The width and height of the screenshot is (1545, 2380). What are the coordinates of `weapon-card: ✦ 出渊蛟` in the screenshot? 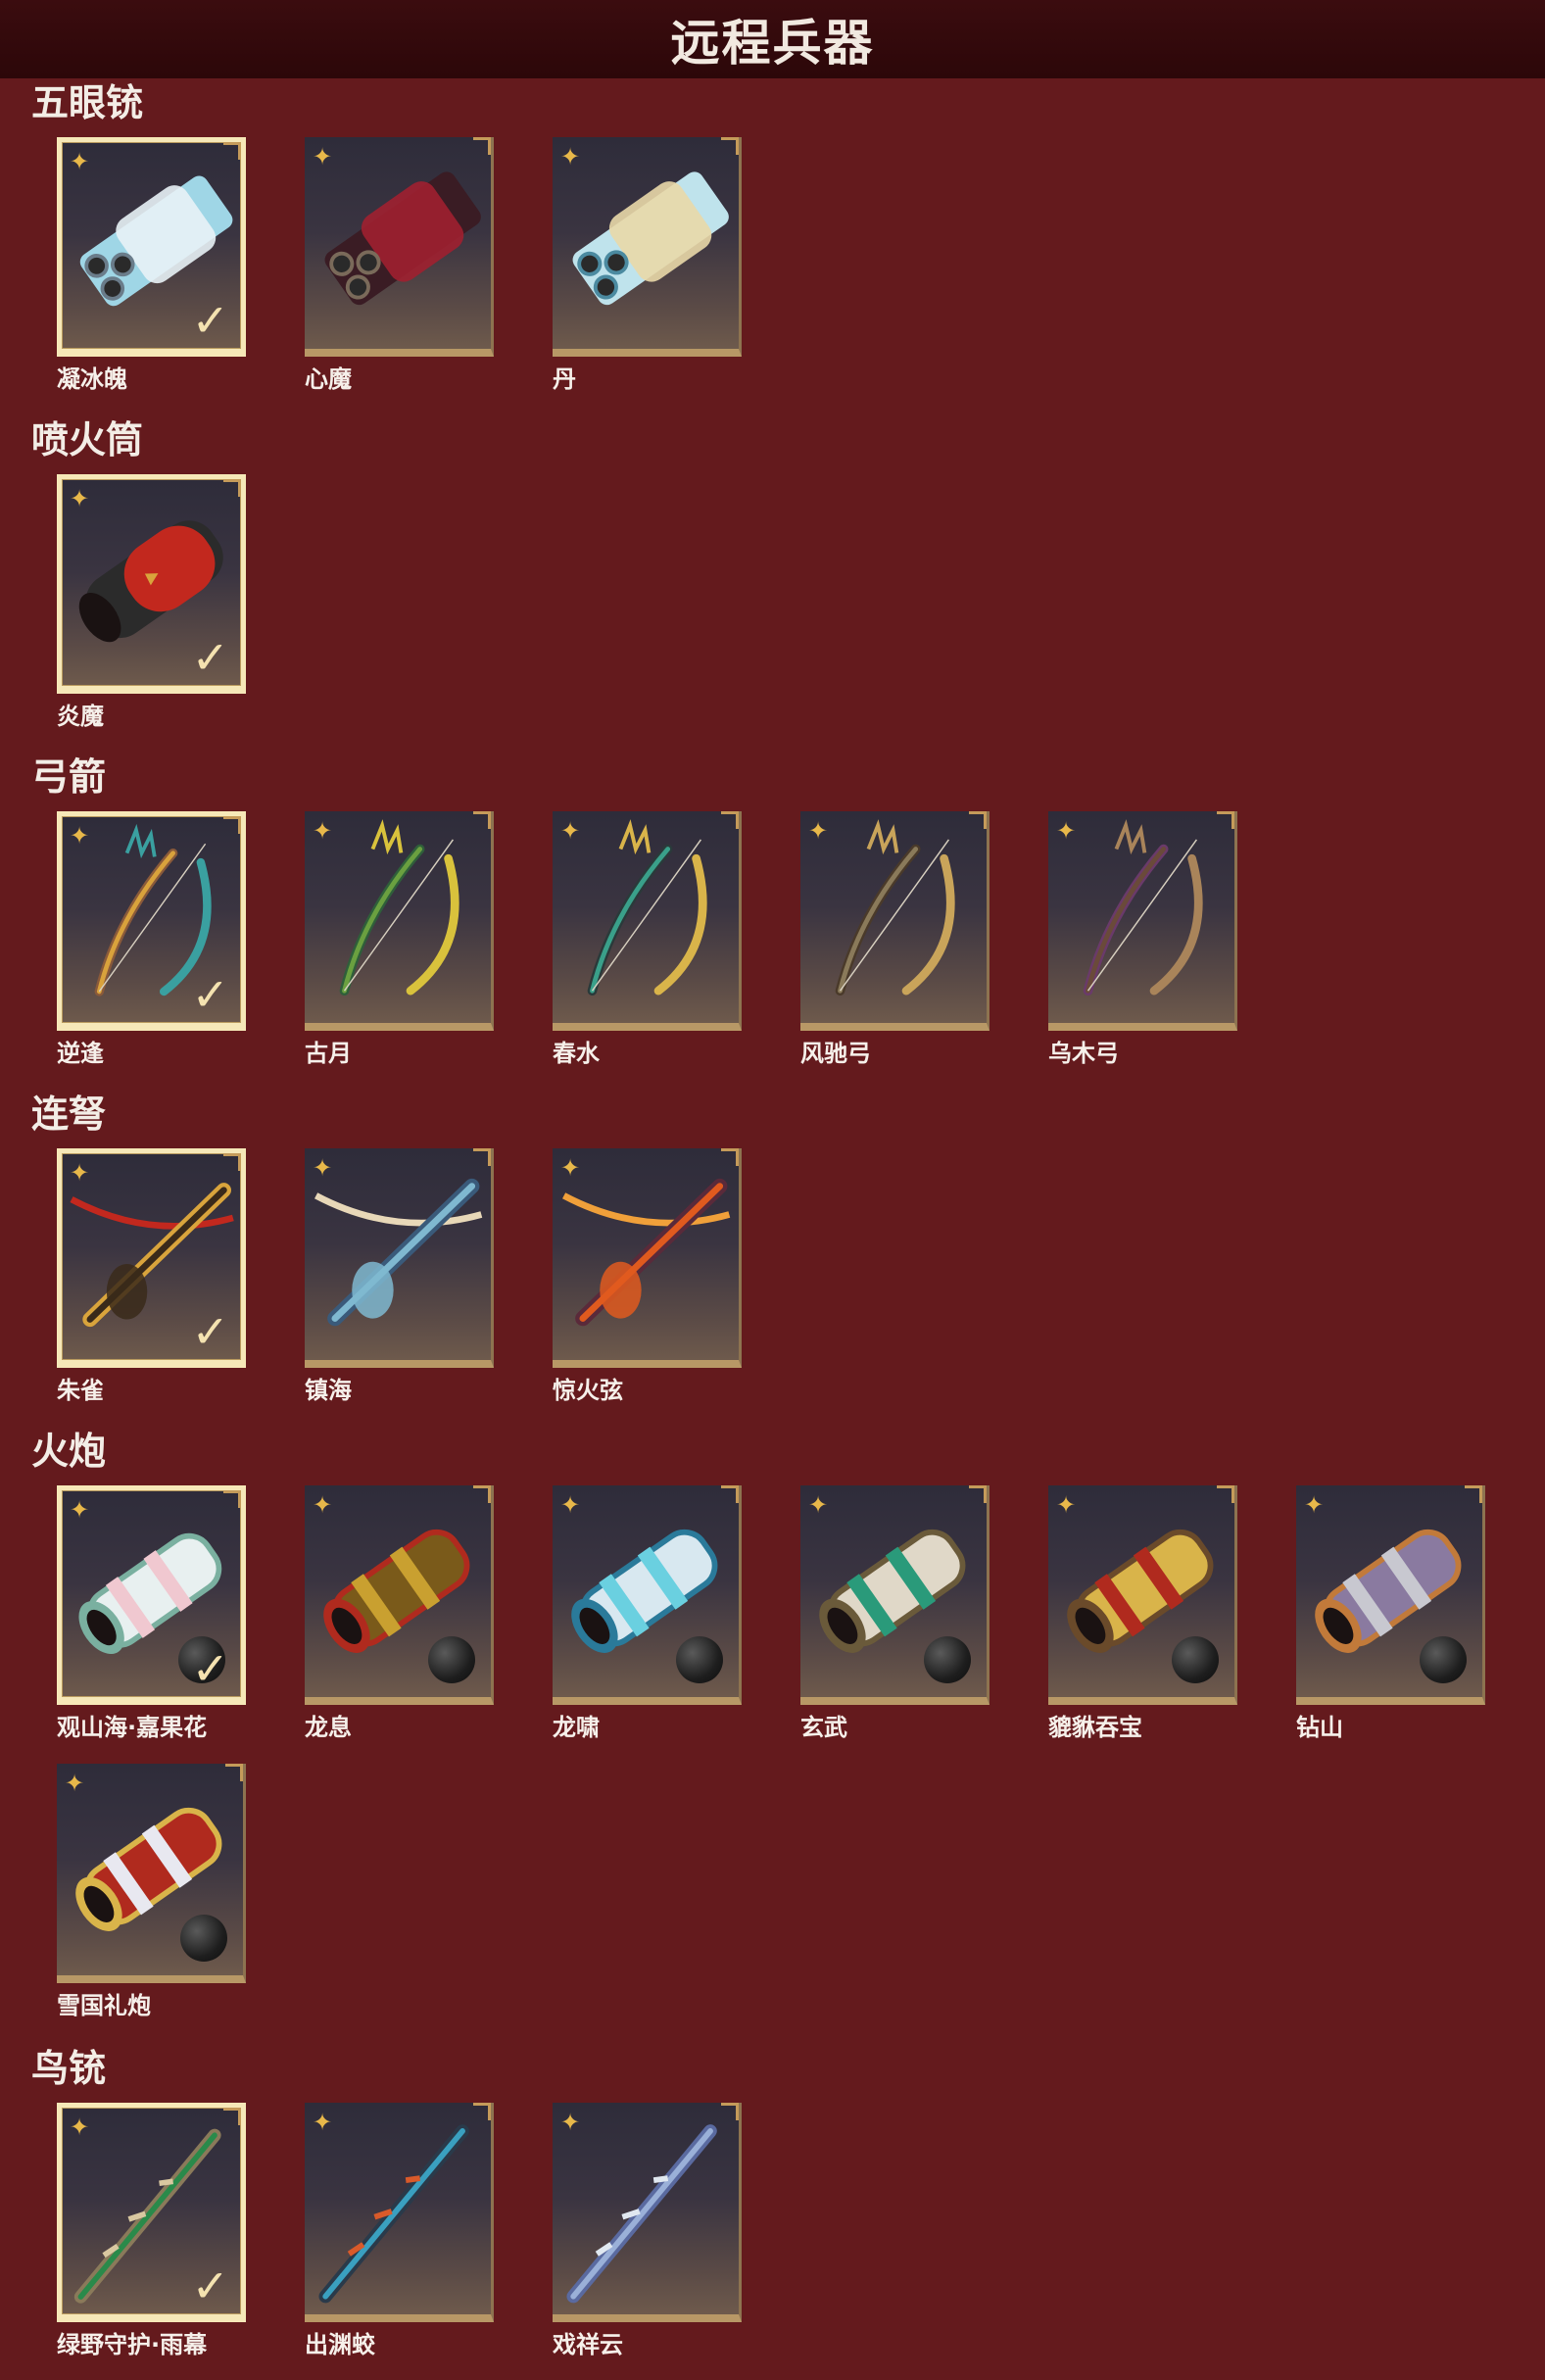 It's located at (399, 2230).